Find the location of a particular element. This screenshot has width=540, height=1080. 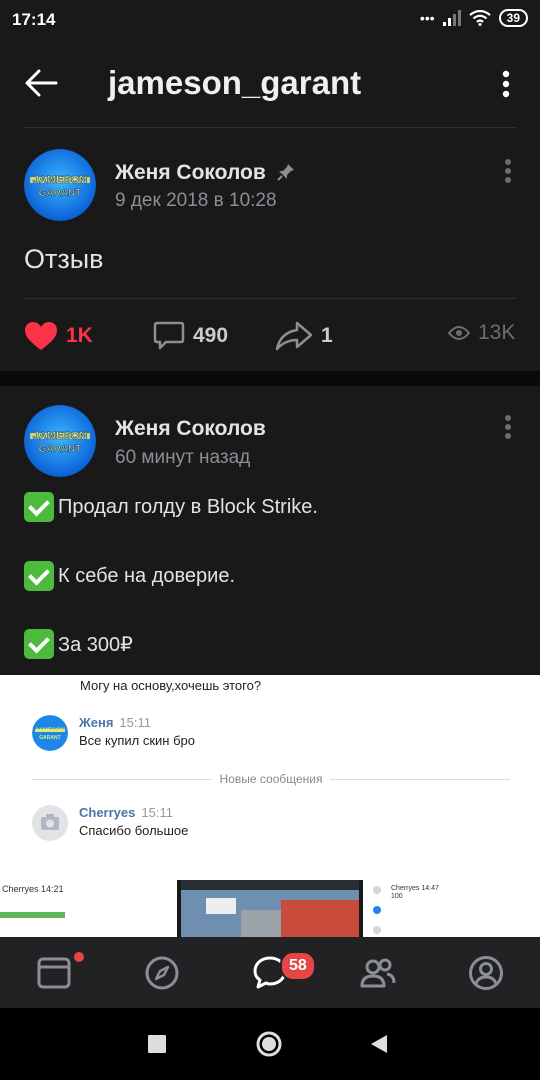

app-bar: jameson_garant is located at coordinates (270, 84).